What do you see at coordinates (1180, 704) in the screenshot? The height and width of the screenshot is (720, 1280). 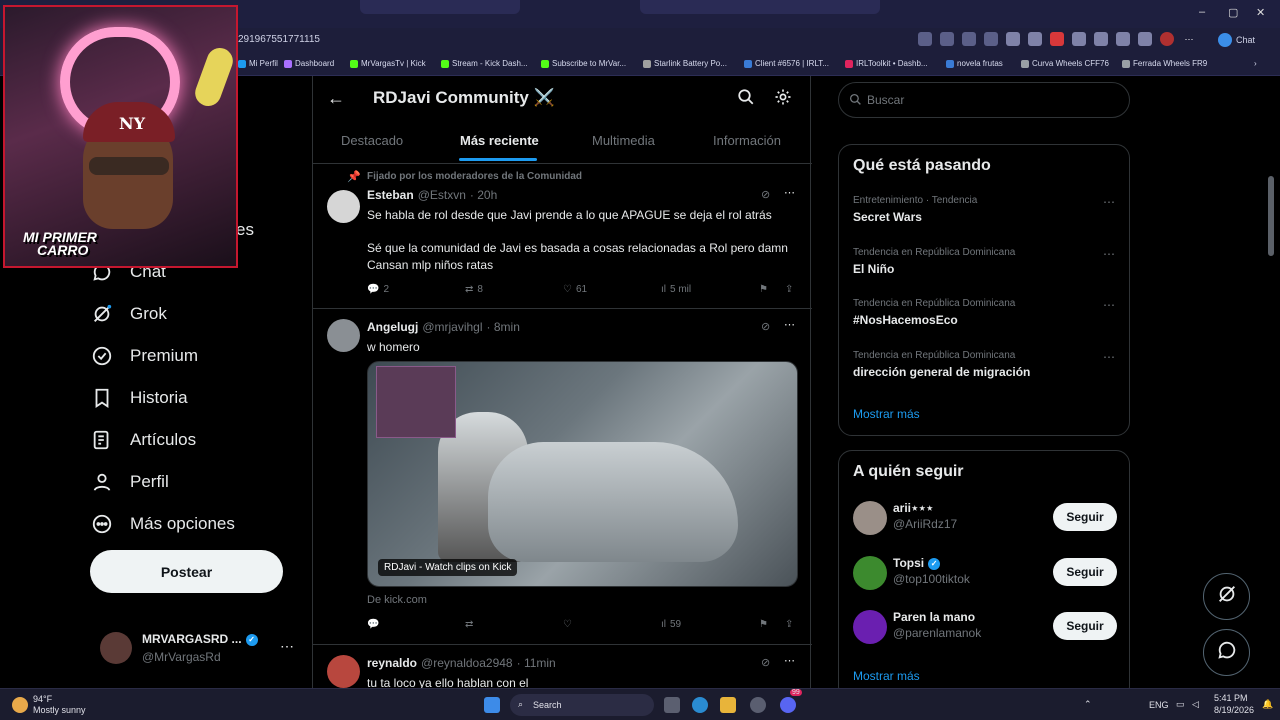 I see `network-icon: ▭` at bounding box center [1180, 704].